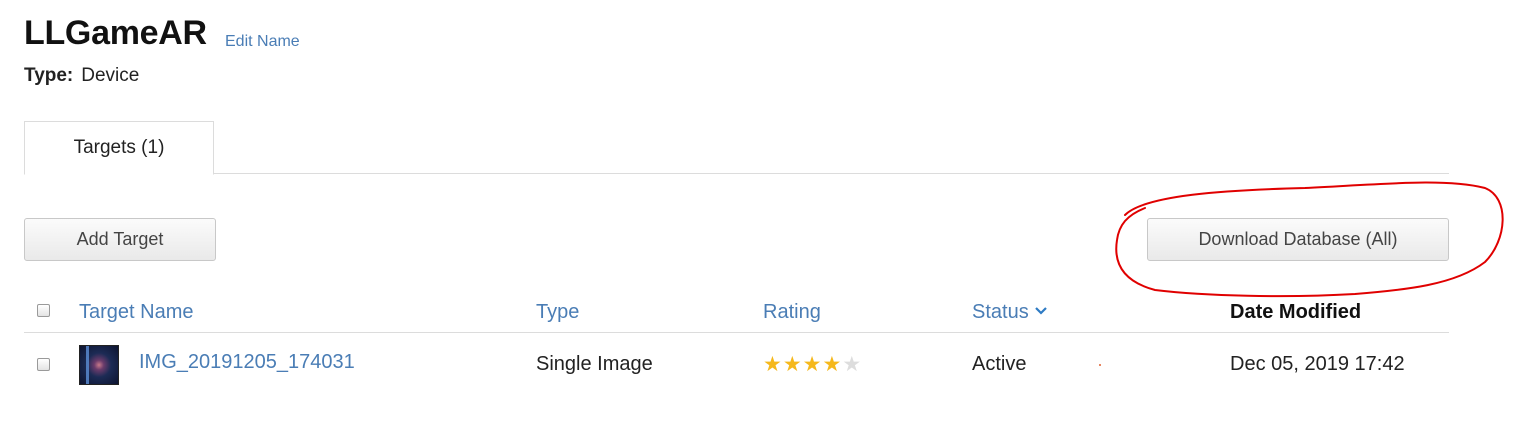 Image resolution: width=1516 pixels, height=424 pixels. I want to click on target-type: Single Image, so click(594, 364).